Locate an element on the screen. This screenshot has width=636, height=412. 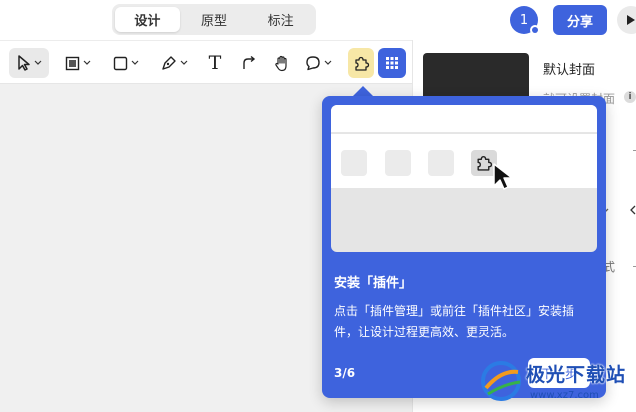
chevron-left-icon is located at coordinates (632, 210).